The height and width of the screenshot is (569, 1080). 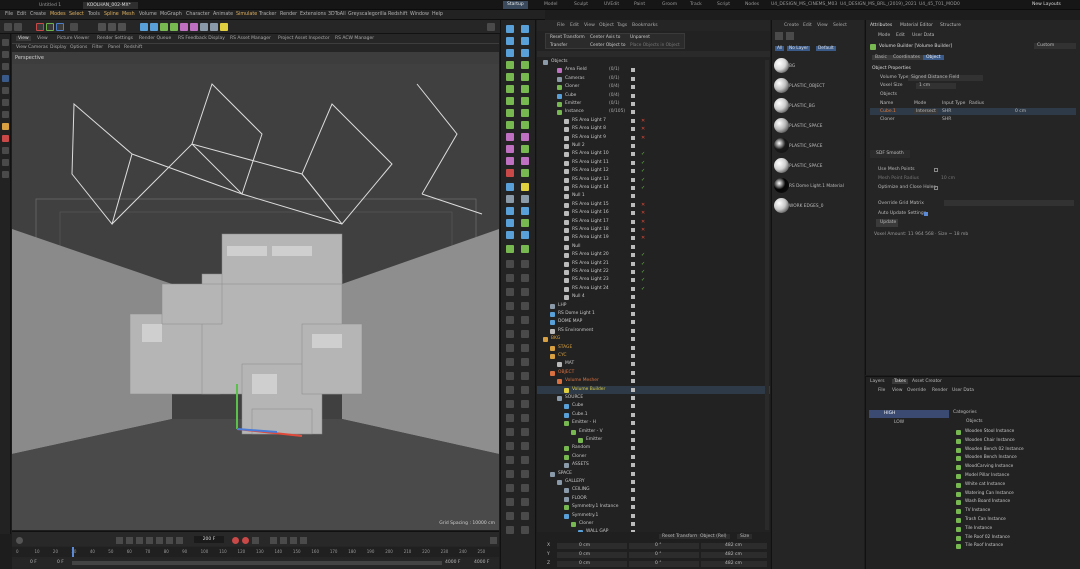 What do you see at coordinates (133, 47) in the screenshot?
I see `vp-menu-redshift-2: Redshift` at bounding box center [133, 47].